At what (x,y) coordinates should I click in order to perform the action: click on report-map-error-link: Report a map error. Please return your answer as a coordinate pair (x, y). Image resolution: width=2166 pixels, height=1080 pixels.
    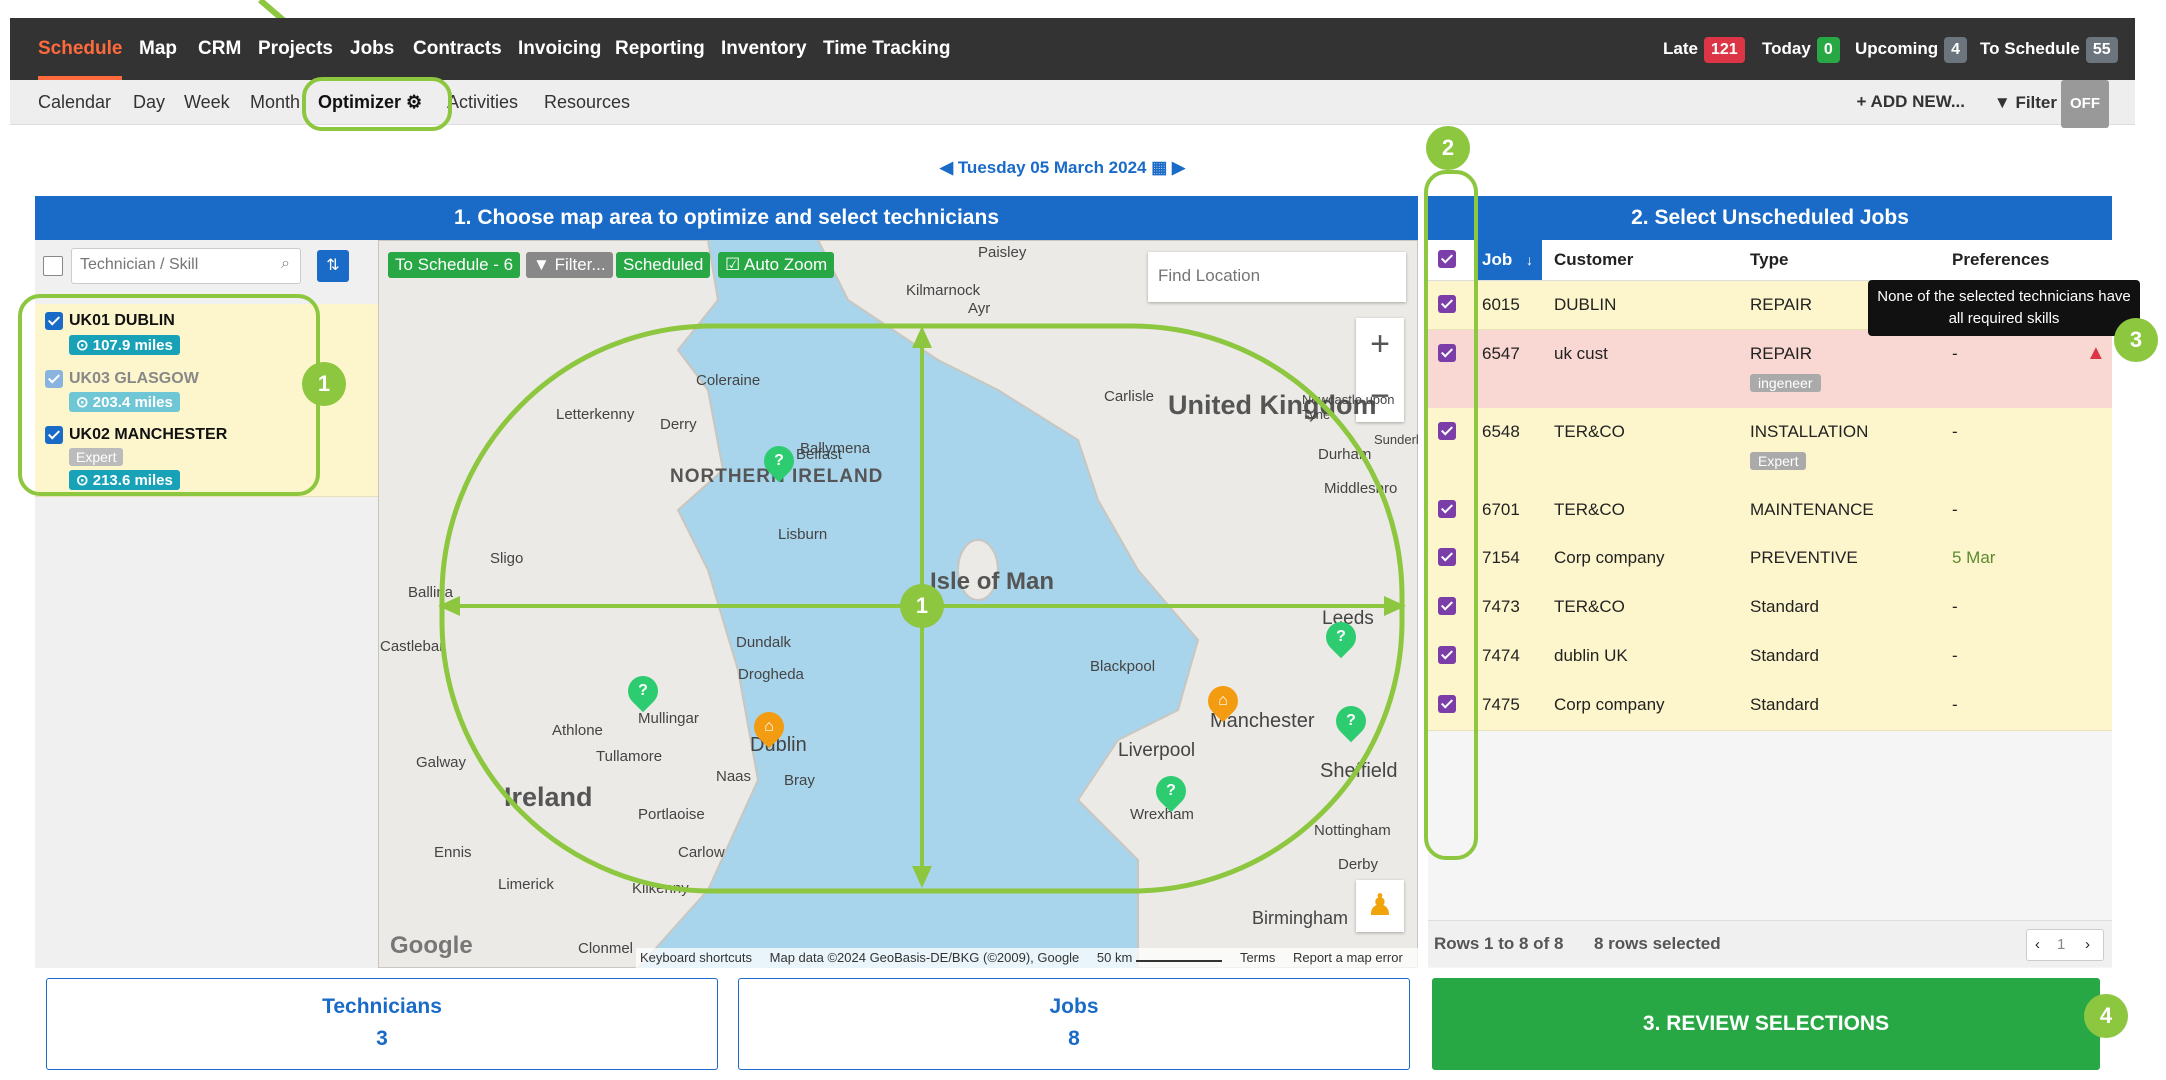
    Looking at the image, I should click on (1348, 957).